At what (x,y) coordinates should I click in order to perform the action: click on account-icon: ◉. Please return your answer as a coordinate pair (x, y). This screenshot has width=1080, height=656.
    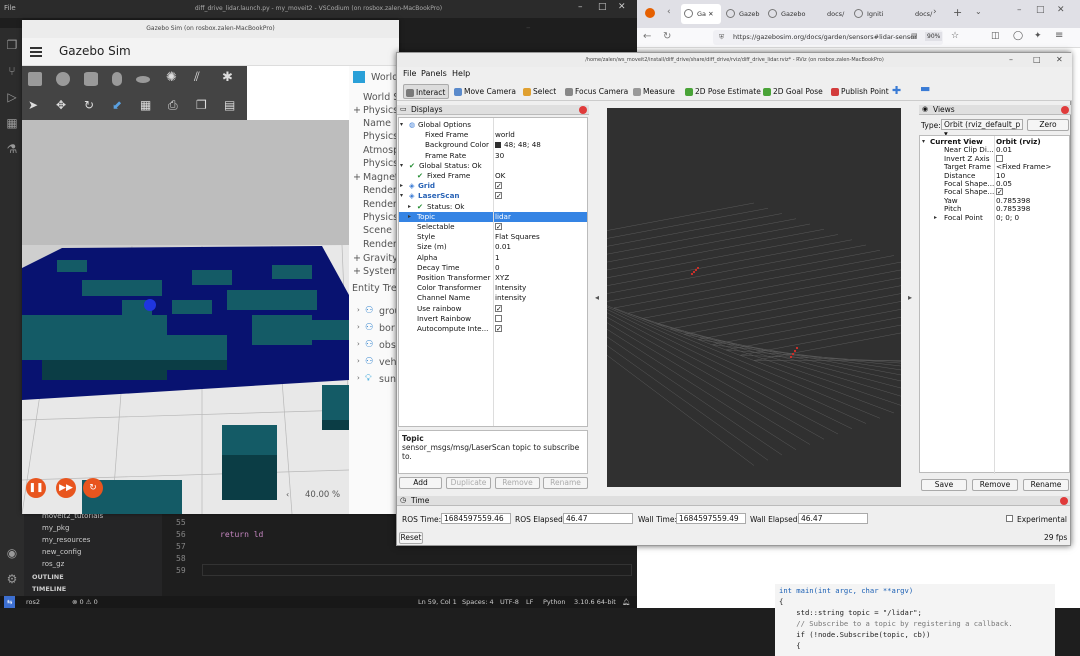
    Looking at the image, I should click on (12, 553).